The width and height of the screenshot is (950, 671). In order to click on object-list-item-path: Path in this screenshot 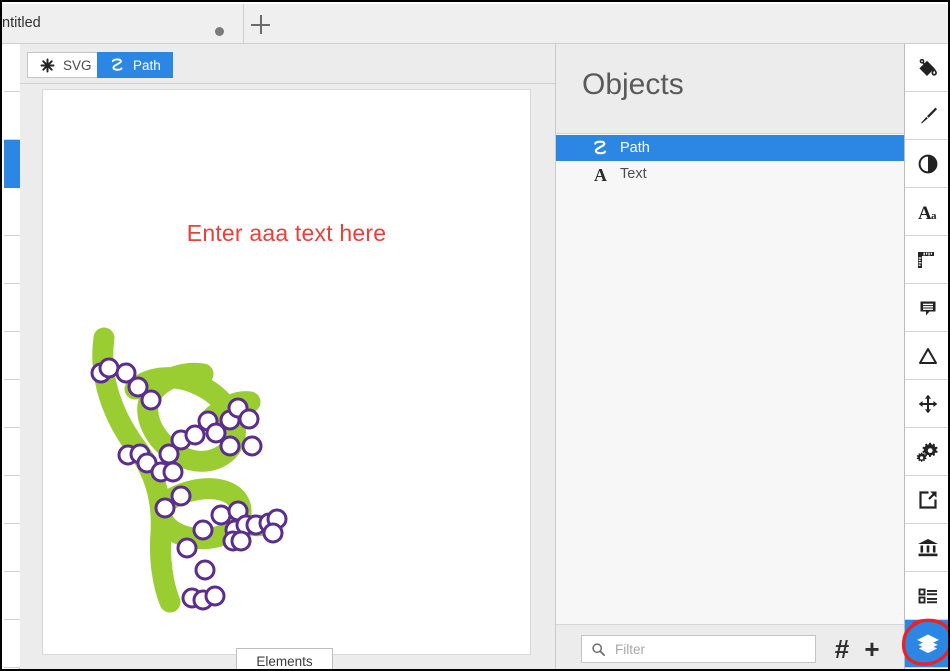, I will do `click(730, 148)`.